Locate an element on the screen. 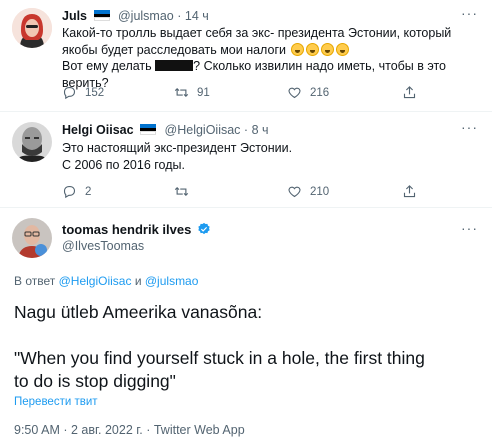 The image size is (492, 446). tweet-actions: 2 210 is located at coordinates (242, 193).